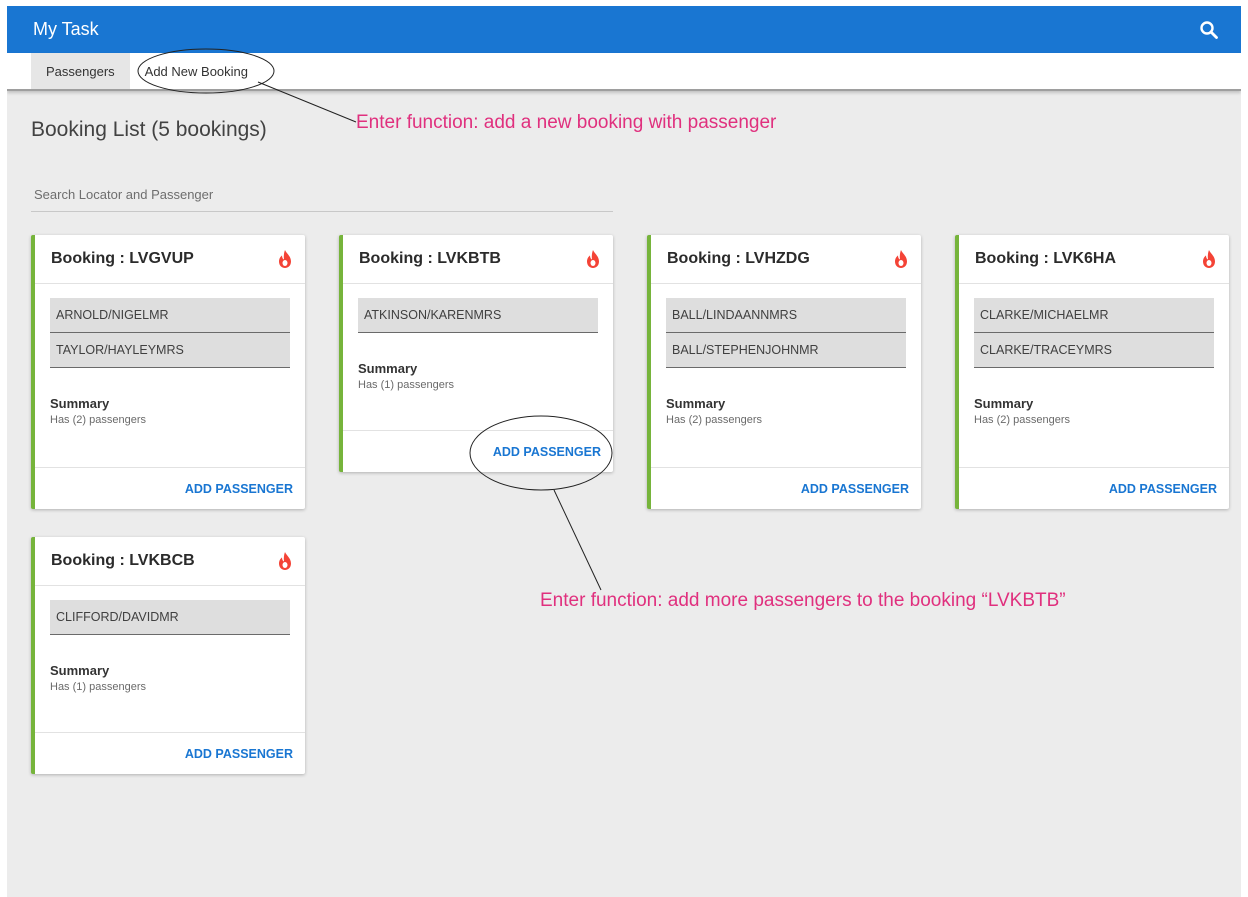 The height and width of the screenshot is (897, 1248). Describe the element at coordinates (624, 29) in the screenshot. I see `app-bar: My Task` at that location.